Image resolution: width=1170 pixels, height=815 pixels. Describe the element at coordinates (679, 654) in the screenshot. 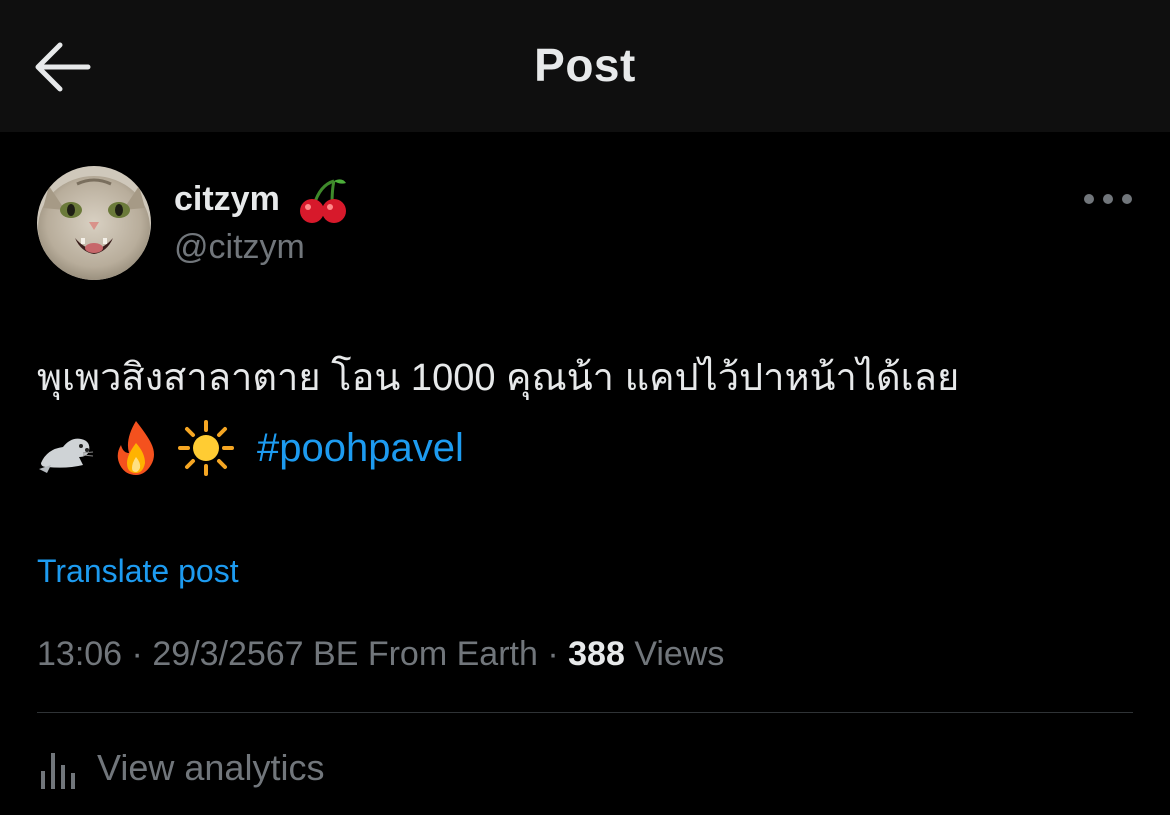

I see `views-label: Views` at that location.